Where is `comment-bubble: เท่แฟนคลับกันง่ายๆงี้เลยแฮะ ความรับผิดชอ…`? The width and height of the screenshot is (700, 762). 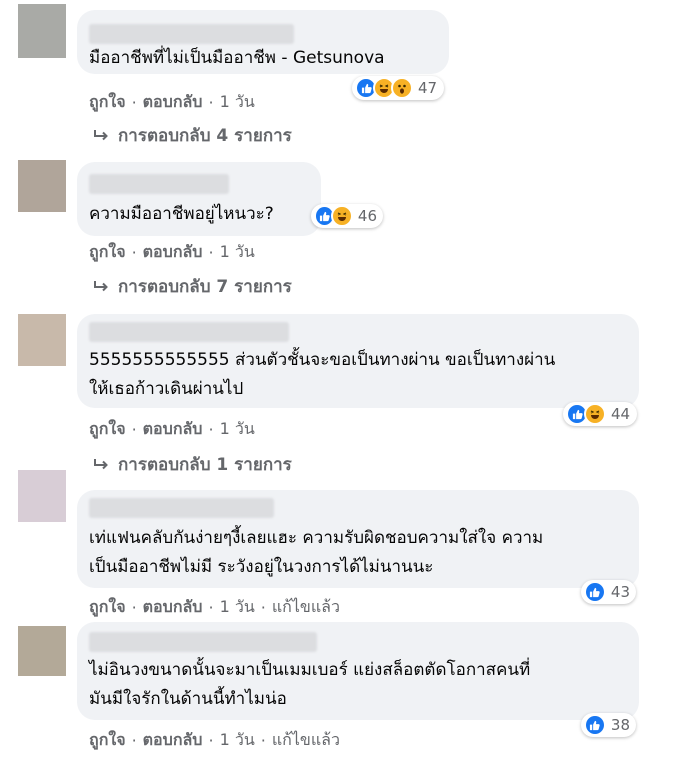
comment-bubble: เท่แฟนคลับกันง่ายๆงี้เลยแฮะ ความรับผิดชอ… is located at coordinates (358, 539).